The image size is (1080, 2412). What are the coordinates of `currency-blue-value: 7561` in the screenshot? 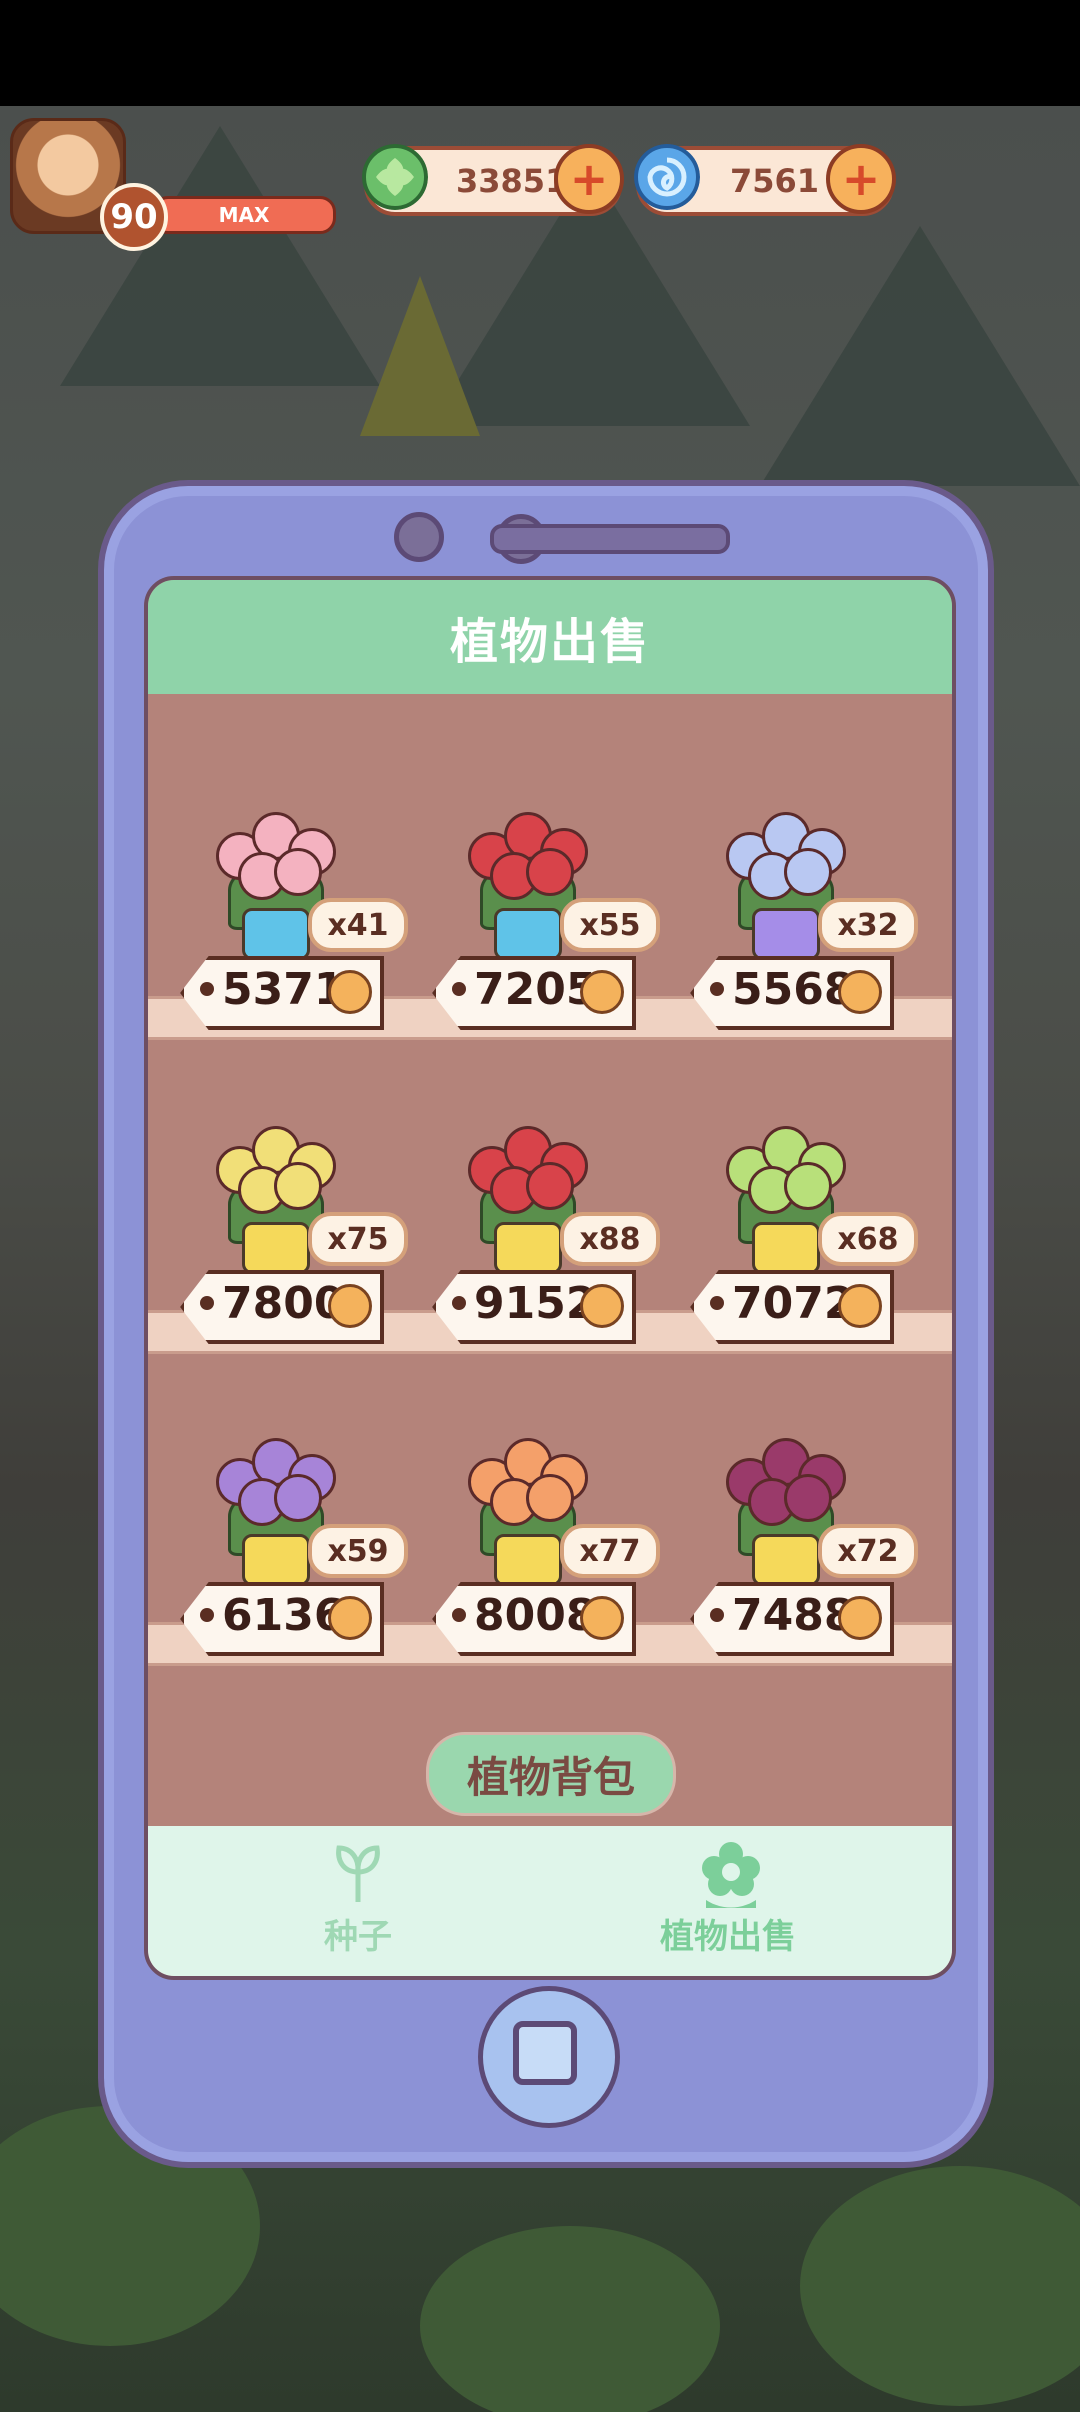 It's located at (775, 181).